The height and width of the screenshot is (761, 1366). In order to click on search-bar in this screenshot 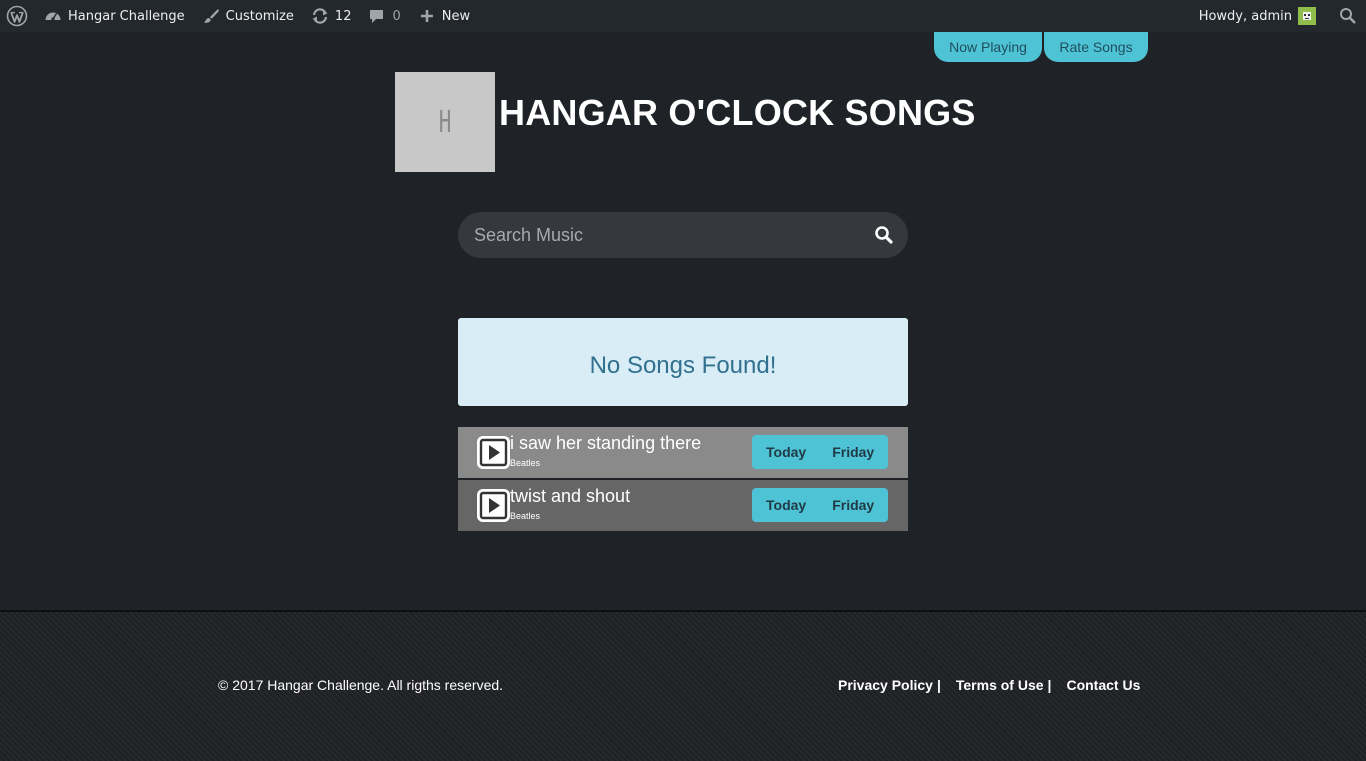, I will do `click(683, 235)`.